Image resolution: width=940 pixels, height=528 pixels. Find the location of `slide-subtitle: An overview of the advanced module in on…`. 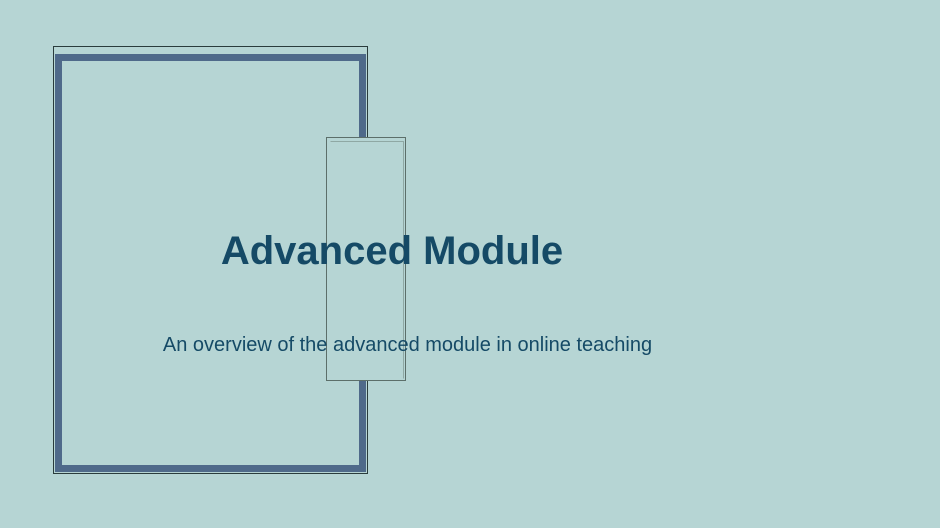

slide-subtitle: An overview of the advanced module in on… is located at coordinates (407, 345).